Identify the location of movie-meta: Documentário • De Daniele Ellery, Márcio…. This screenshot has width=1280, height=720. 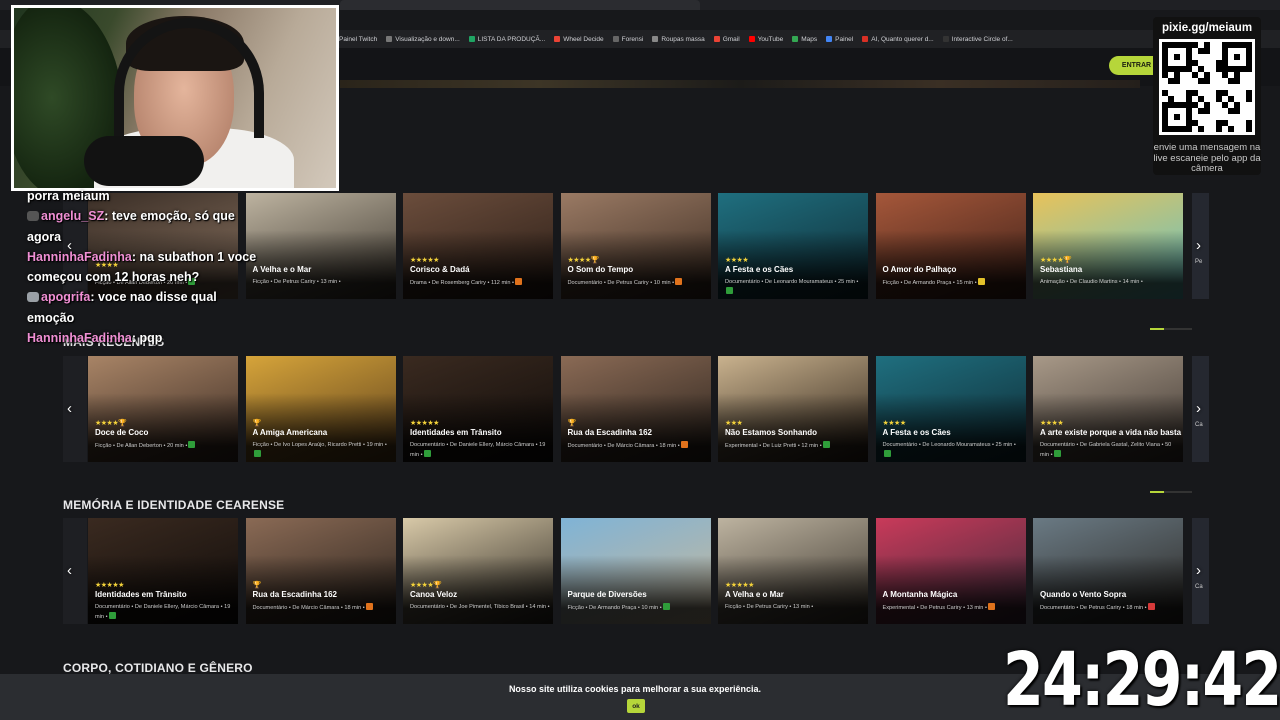
(163, 612).